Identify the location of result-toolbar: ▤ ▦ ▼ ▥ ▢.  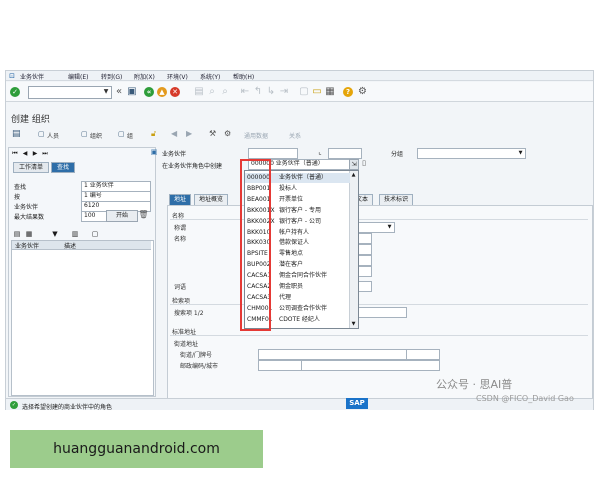
(81, 234).